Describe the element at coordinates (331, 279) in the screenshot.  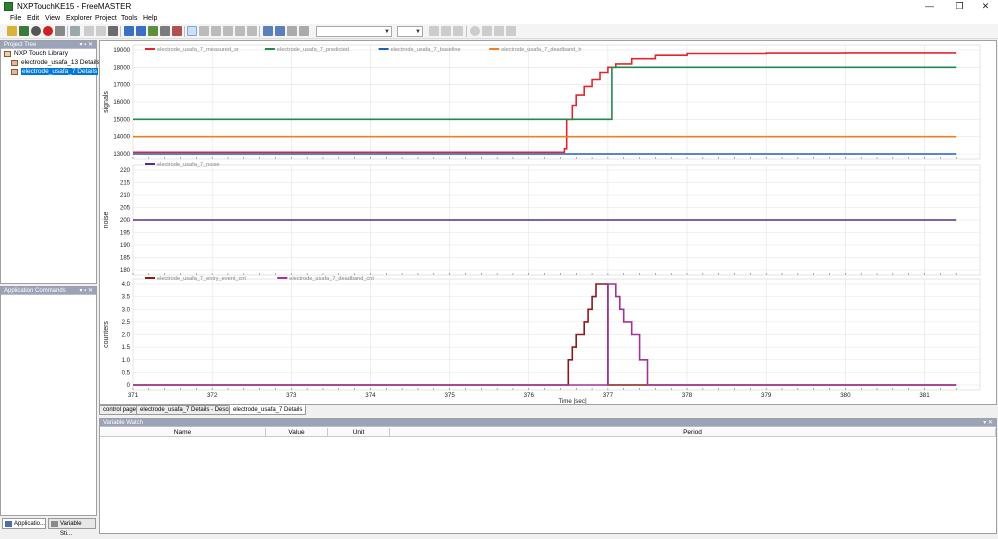
I see `legend-label: electrode_usafa_7_deadband_cnt` at that location.